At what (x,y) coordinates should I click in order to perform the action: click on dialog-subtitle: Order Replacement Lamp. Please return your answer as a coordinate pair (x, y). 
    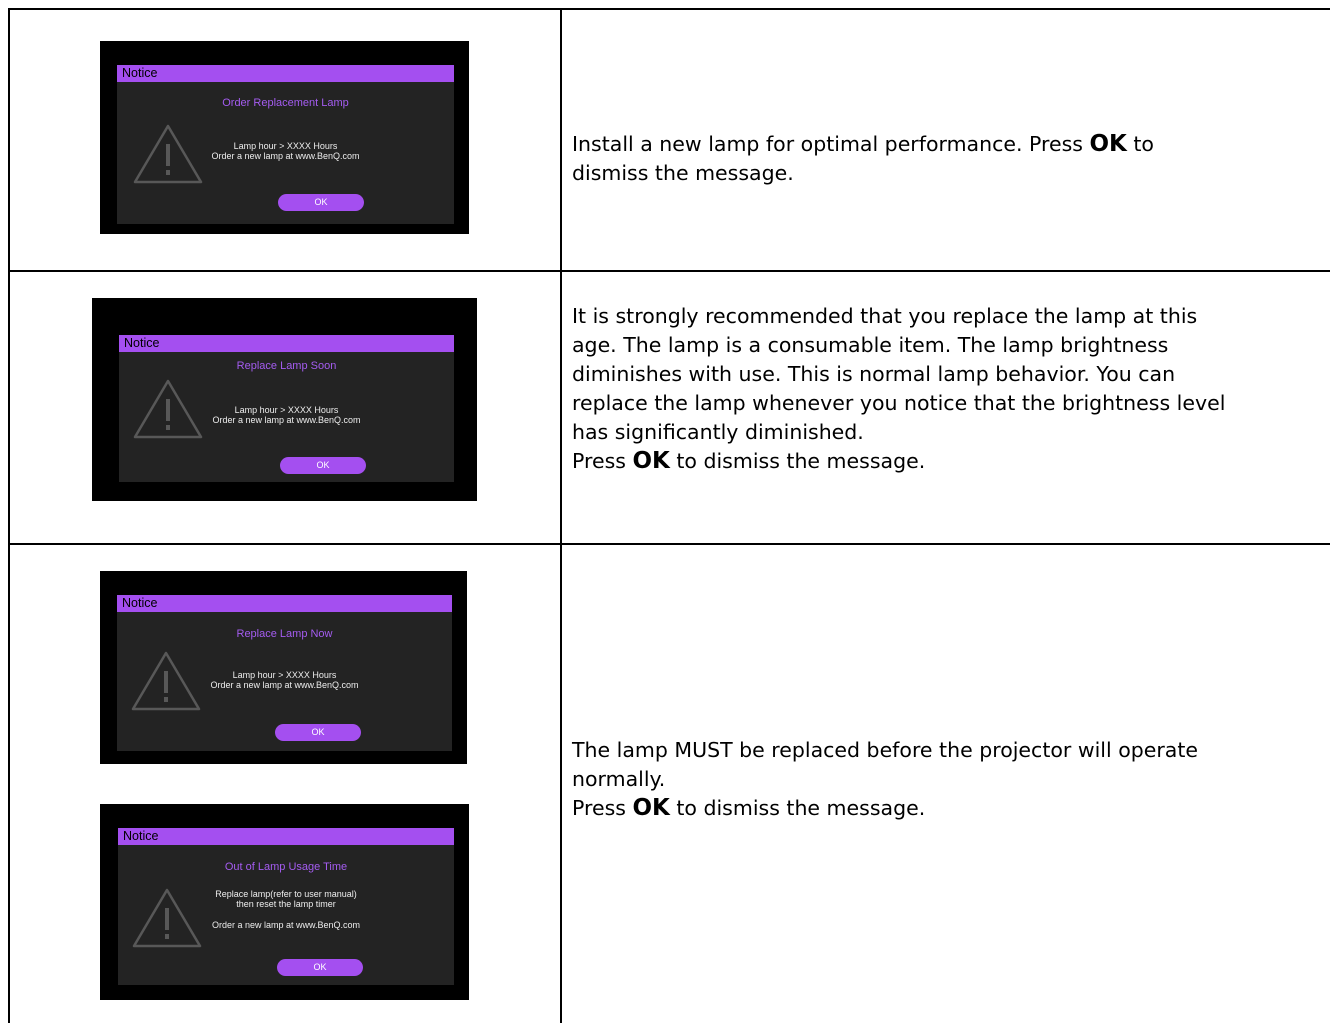
    Looking at the image, I should click on (285, 103).